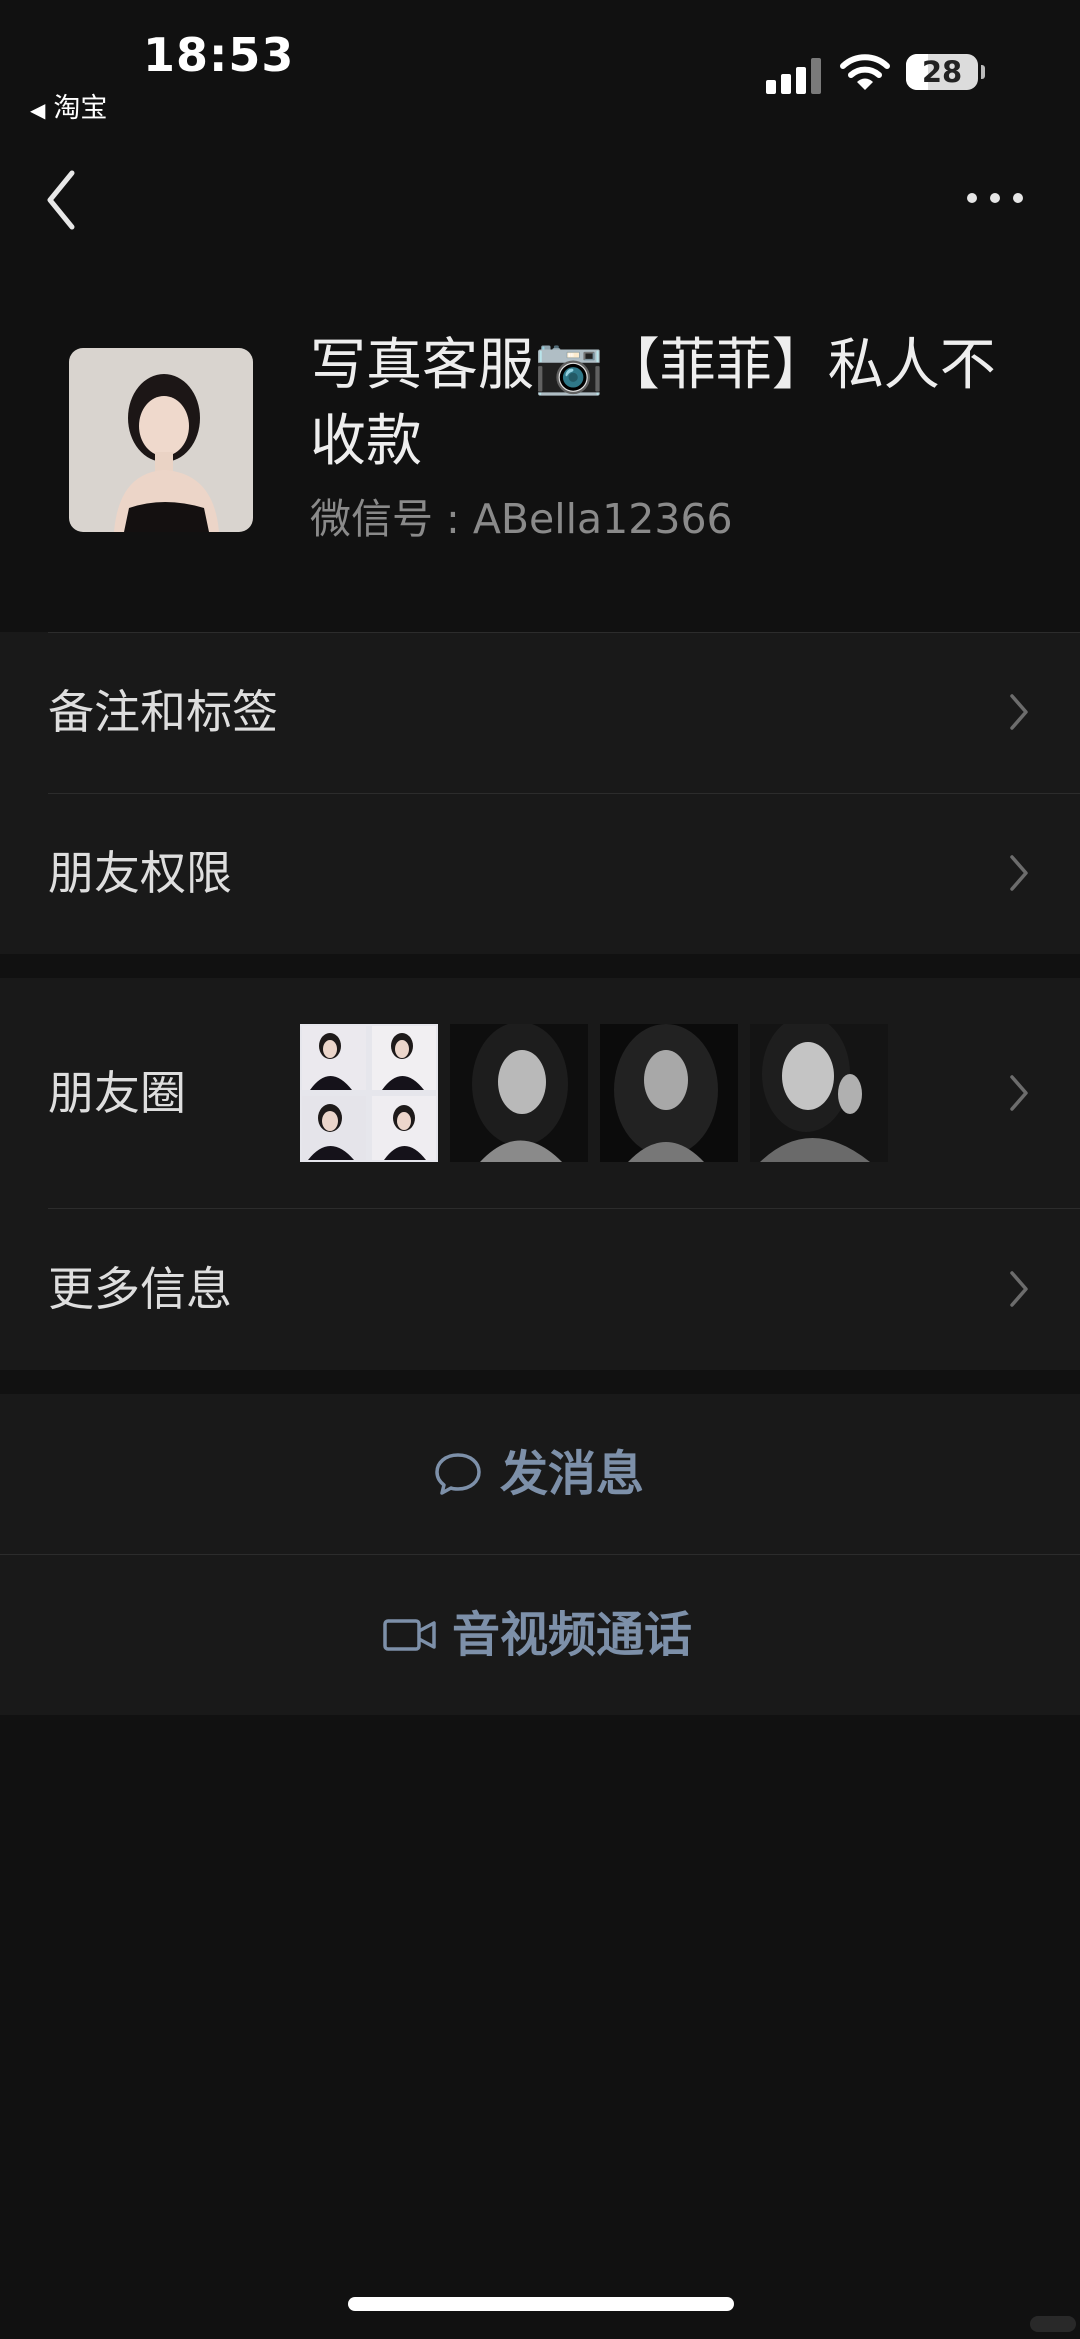 The width and height of the screenshot is (1080, 2339). I want to click on chat-bubble-icon, so click(458, 1474).